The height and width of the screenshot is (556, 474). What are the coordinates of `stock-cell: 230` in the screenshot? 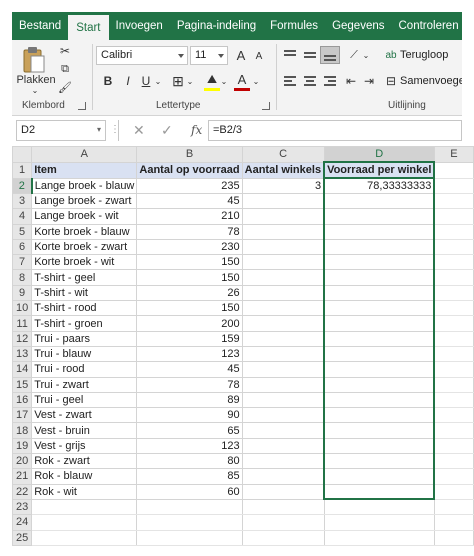 It's located at (189, 247).